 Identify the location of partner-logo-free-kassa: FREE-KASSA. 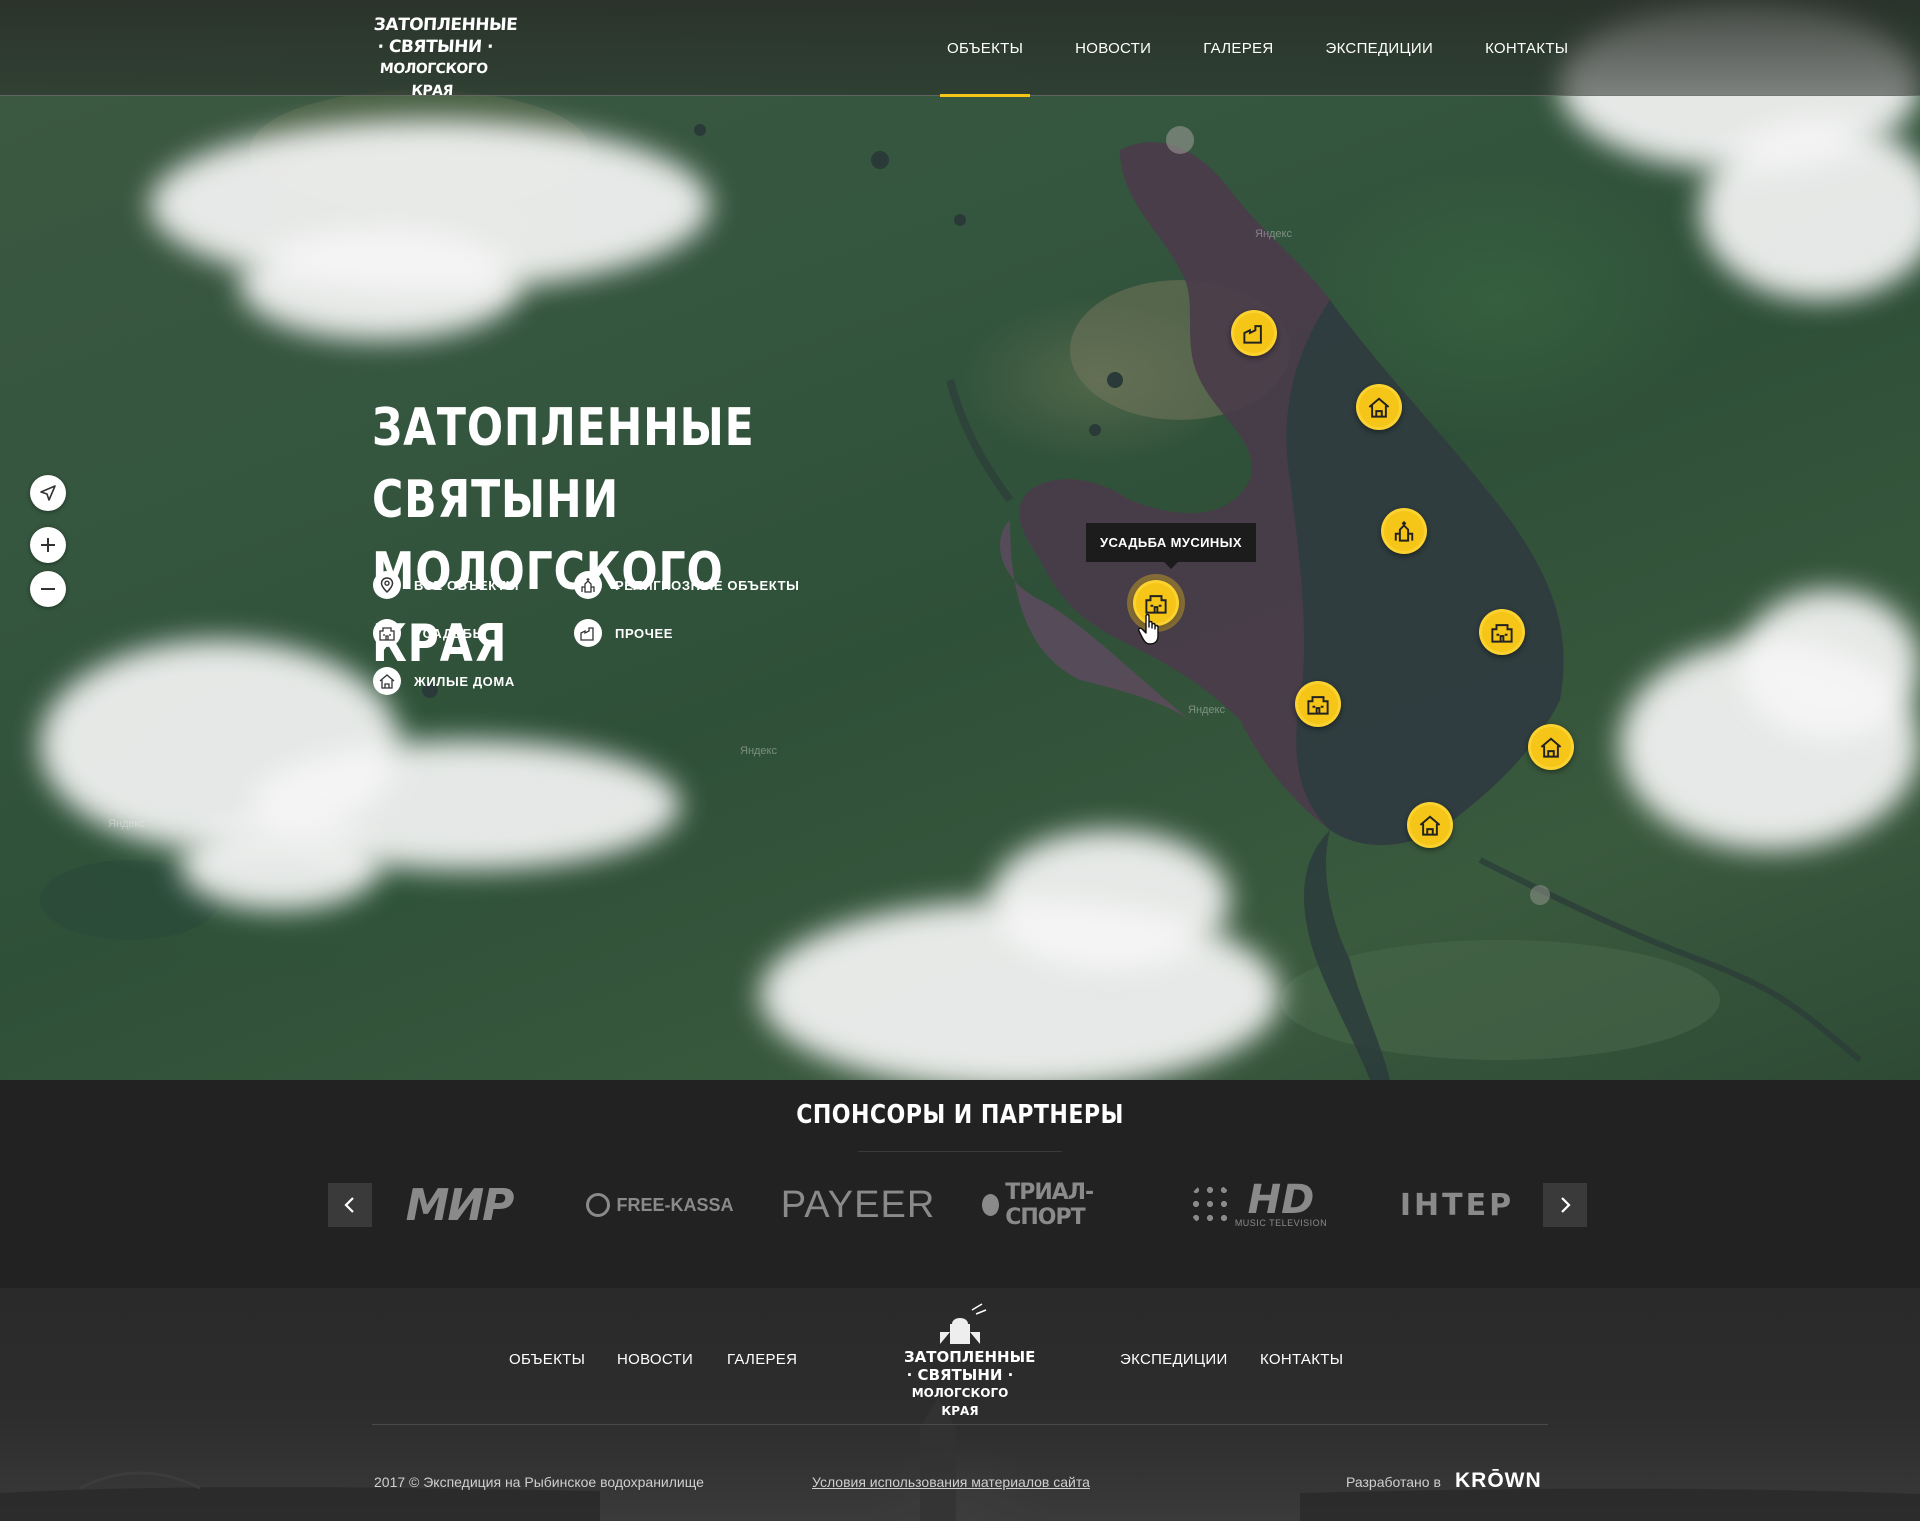
(660, 1205).